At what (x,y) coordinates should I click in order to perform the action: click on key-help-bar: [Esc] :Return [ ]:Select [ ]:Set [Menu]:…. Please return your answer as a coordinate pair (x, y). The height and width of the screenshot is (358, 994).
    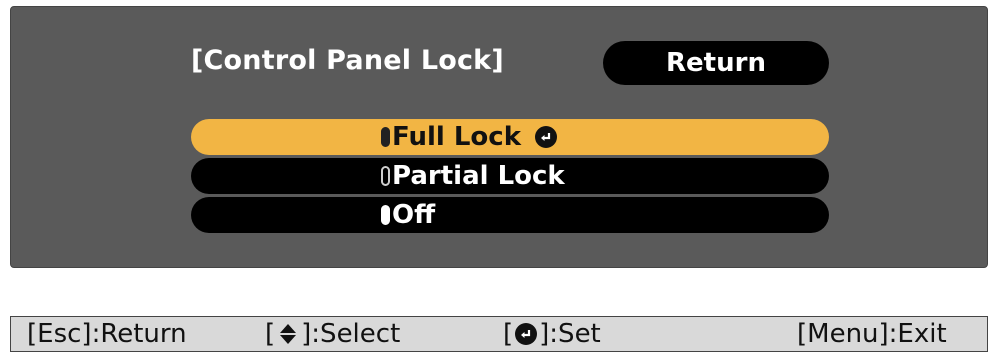
    Looking at the image, I should click on (499, 334).